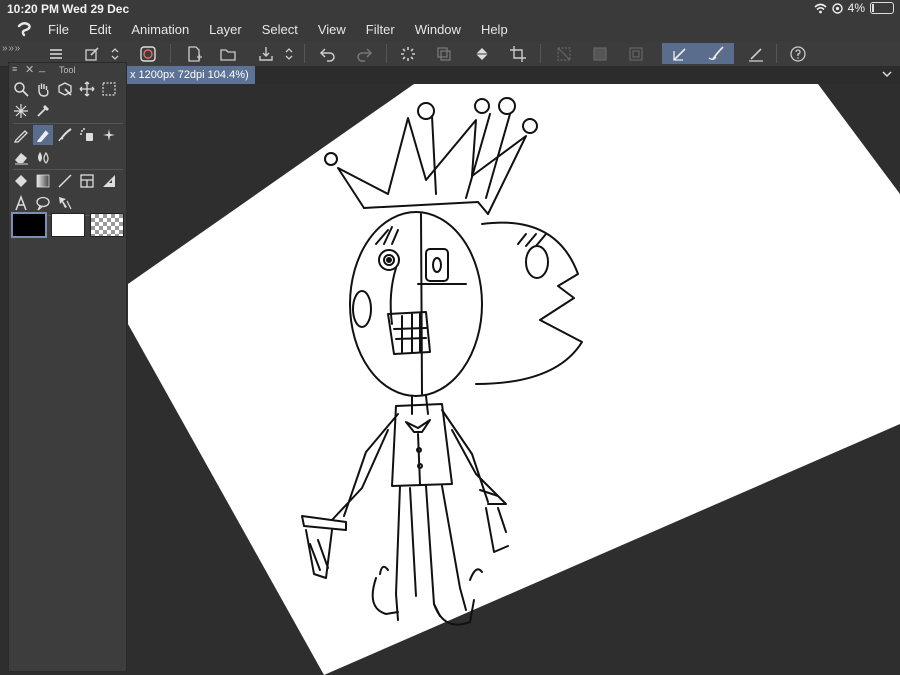 The width and height of the screenshot is (900, 675). What do you see at coordinates (21, 89) in the screenshot?
I see `zoom-tool-icon` at bounding box center [21, 89].